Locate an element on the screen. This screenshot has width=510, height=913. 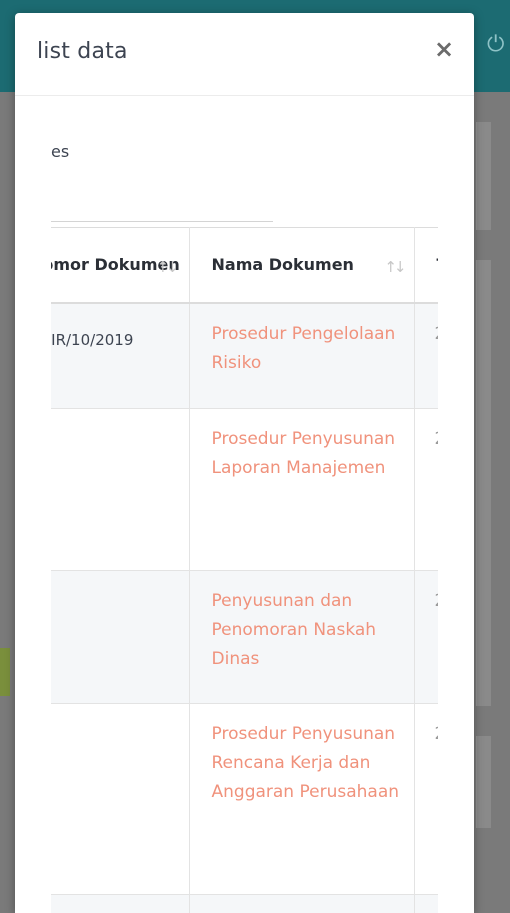
document-link: Prosedur Pengelolaan Risiko is located at coordinates (301, 356).